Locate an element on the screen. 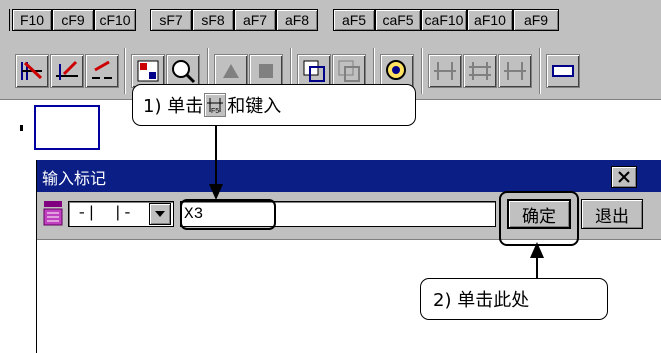  symbol-contact-no-2: |- is located at coordinates (123, 213).